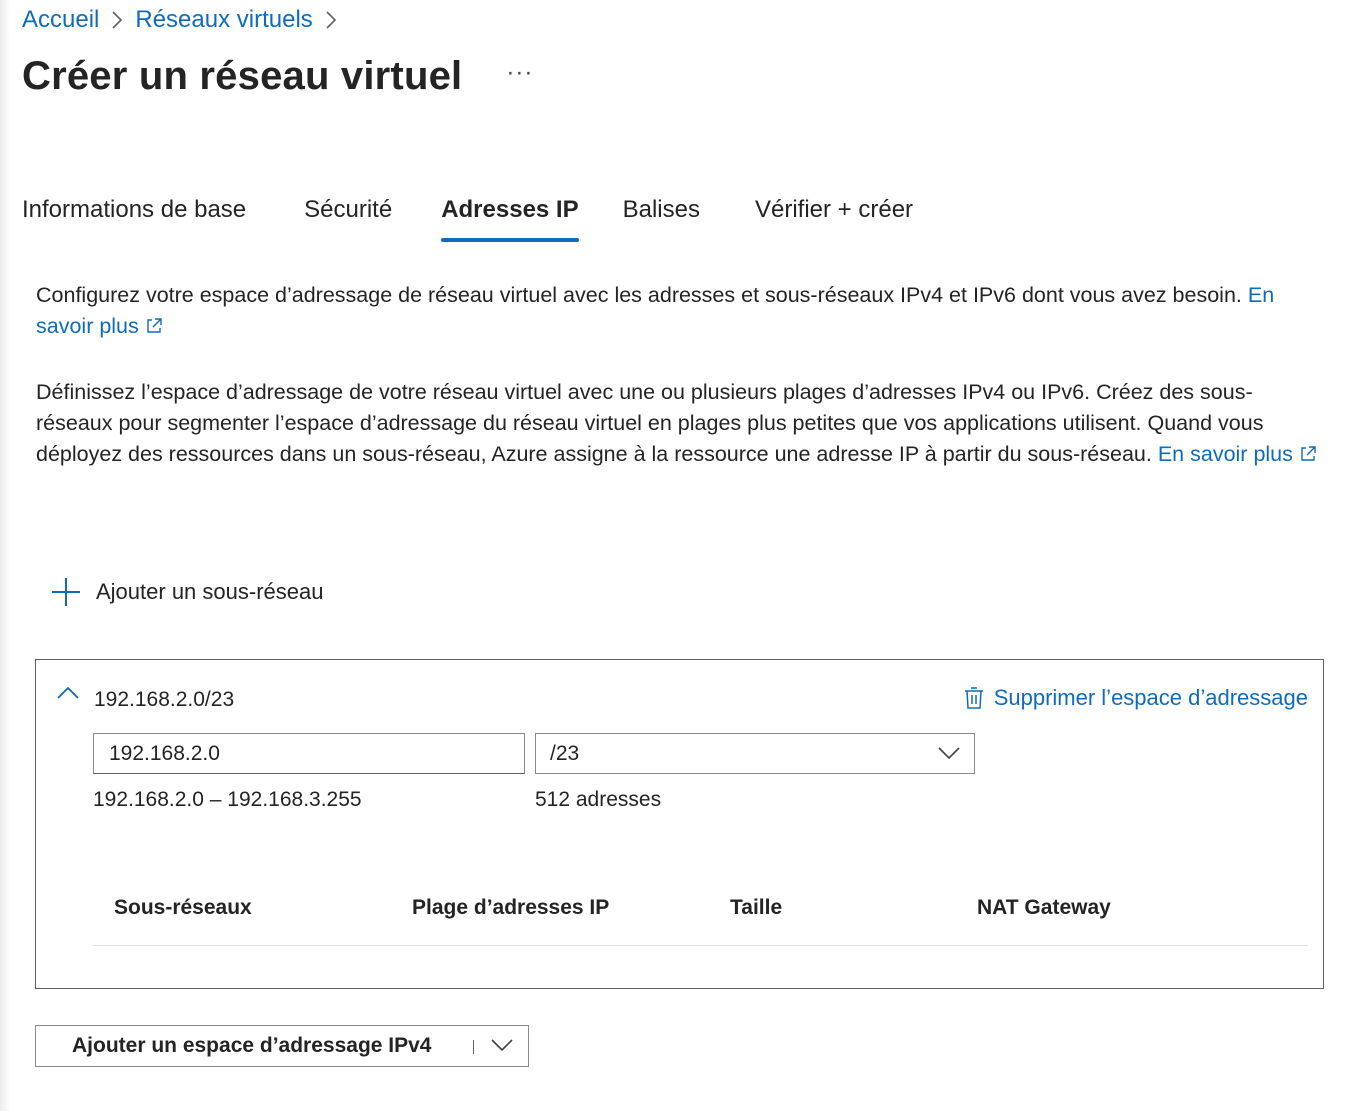  I want to click on chevron-up-icon, so click(68, 694).